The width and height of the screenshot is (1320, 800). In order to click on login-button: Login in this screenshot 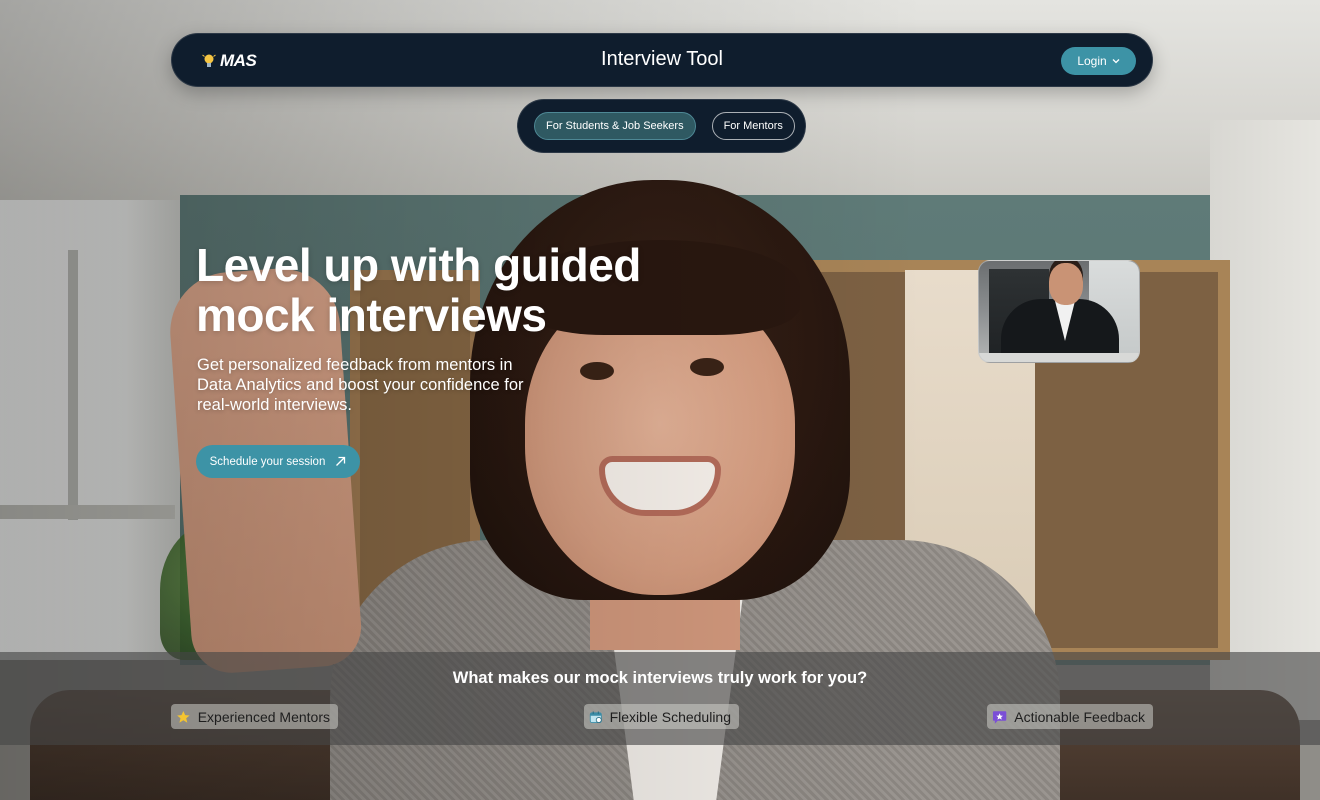, I will do `click(1098, 61)`.